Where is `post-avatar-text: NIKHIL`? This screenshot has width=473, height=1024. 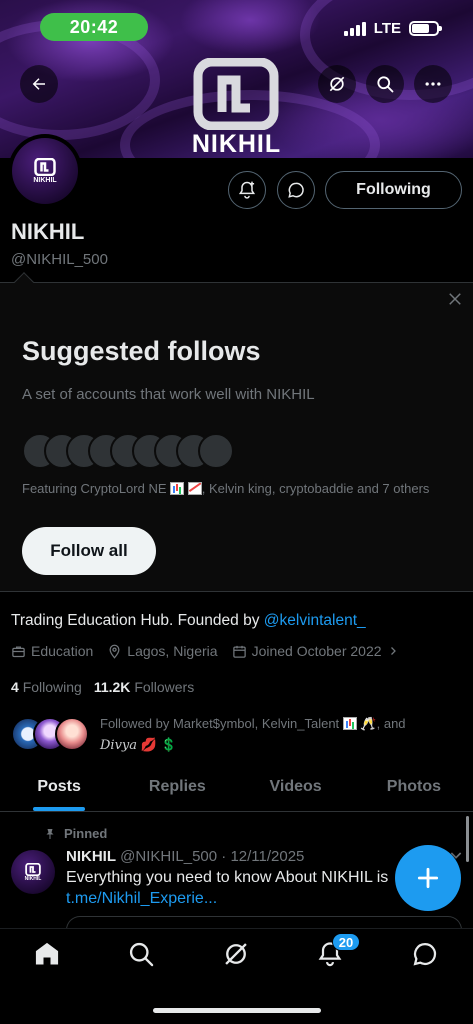
post-avatar-text: NIKHIL is located at coordinates (33, 878).